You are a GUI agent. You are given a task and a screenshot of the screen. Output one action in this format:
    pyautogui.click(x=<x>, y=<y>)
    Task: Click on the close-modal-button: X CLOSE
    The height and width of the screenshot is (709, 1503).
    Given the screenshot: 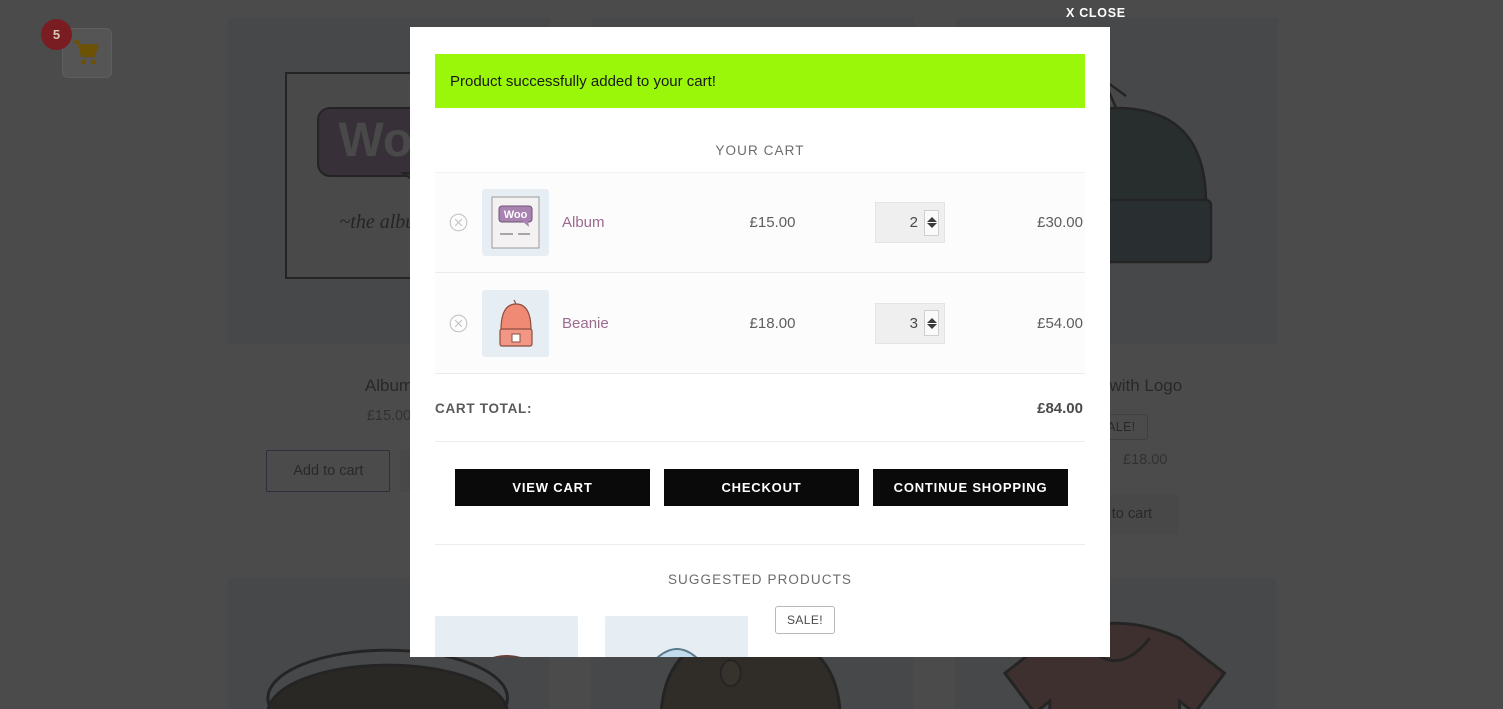 What is the action you would take?
    pyautogui.click(x=1096, y=13)
    